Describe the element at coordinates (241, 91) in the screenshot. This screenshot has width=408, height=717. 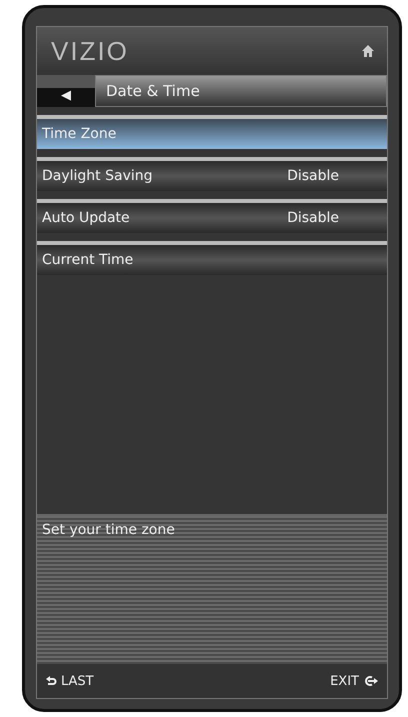
I see `menu-title: Date & Time` at that location.